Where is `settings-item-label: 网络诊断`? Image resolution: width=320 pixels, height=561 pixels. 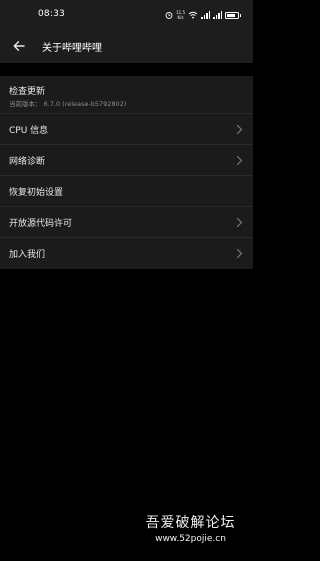 settings-item-label: 网络诊断 is located at coordinates (27, 162).